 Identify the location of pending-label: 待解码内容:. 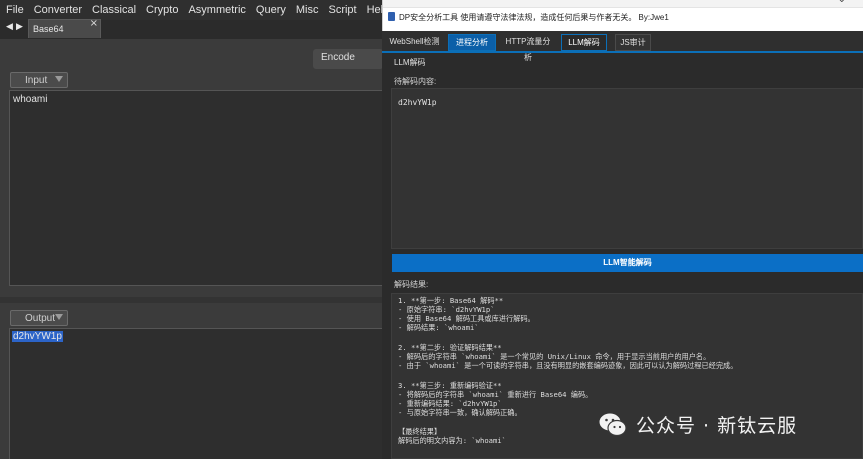
(415, 81).